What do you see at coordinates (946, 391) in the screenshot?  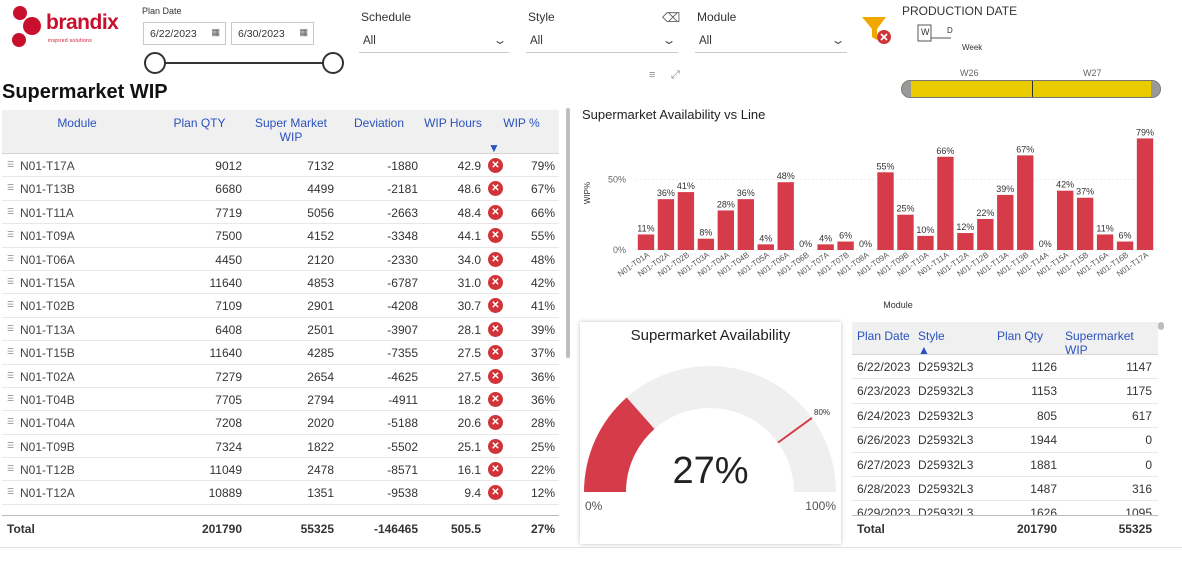 I see `cell-style: D25932L3` at bounding box center [946, 391].